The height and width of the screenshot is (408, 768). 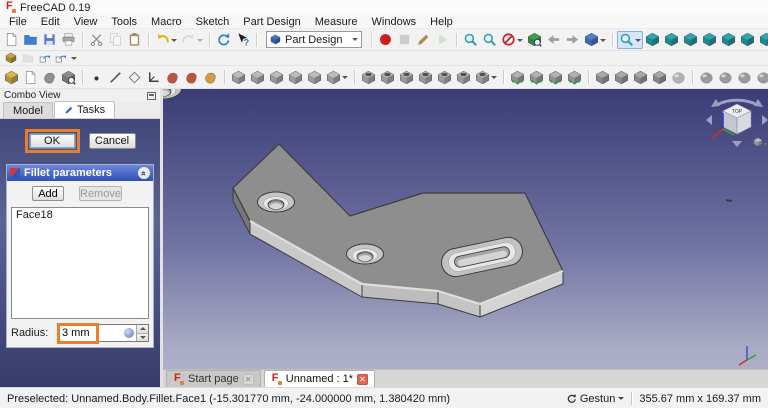 I want to click on local-coordinate-system-button, so click(x=153, y=77).